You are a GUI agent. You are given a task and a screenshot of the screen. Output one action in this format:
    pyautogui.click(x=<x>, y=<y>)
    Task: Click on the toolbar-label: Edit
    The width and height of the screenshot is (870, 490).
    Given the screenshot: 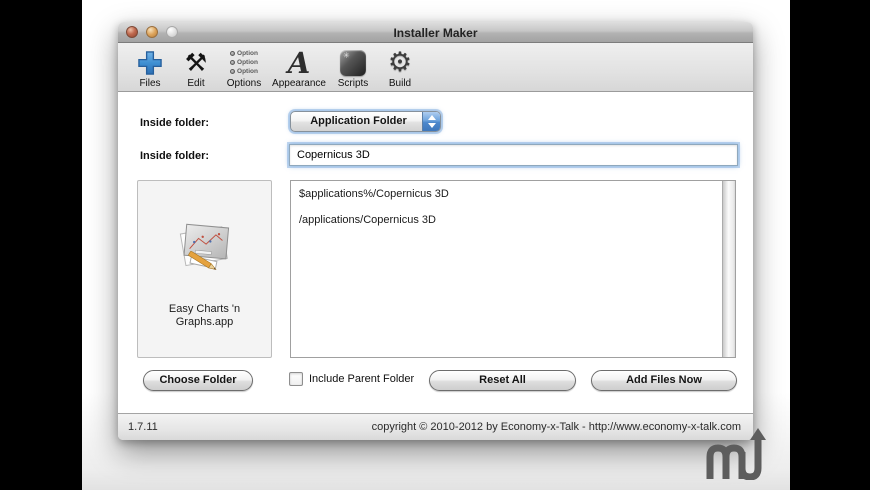 What is the action you would take?
    pyautogui.click(x=196, y=83)
    